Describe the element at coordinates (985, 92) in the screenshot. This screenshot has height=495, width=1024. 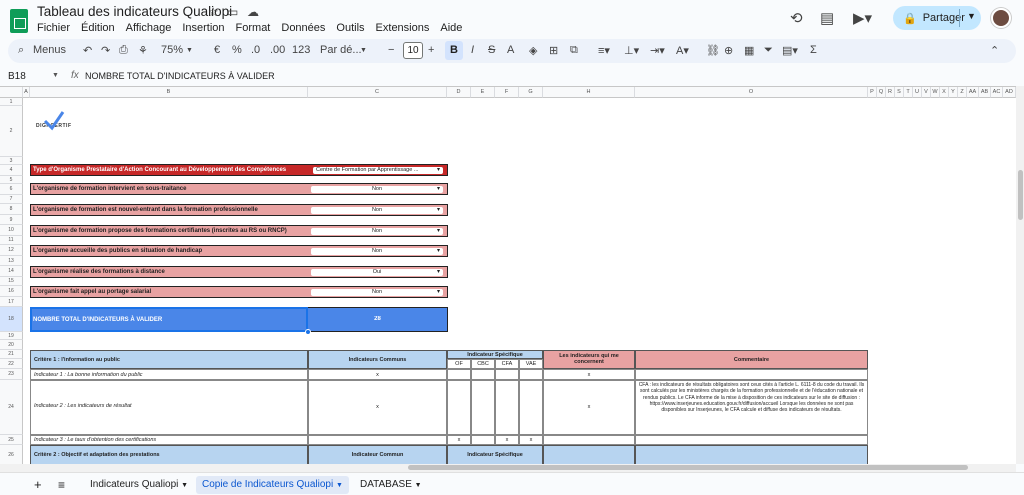
I see `column-header: AB` at that location.